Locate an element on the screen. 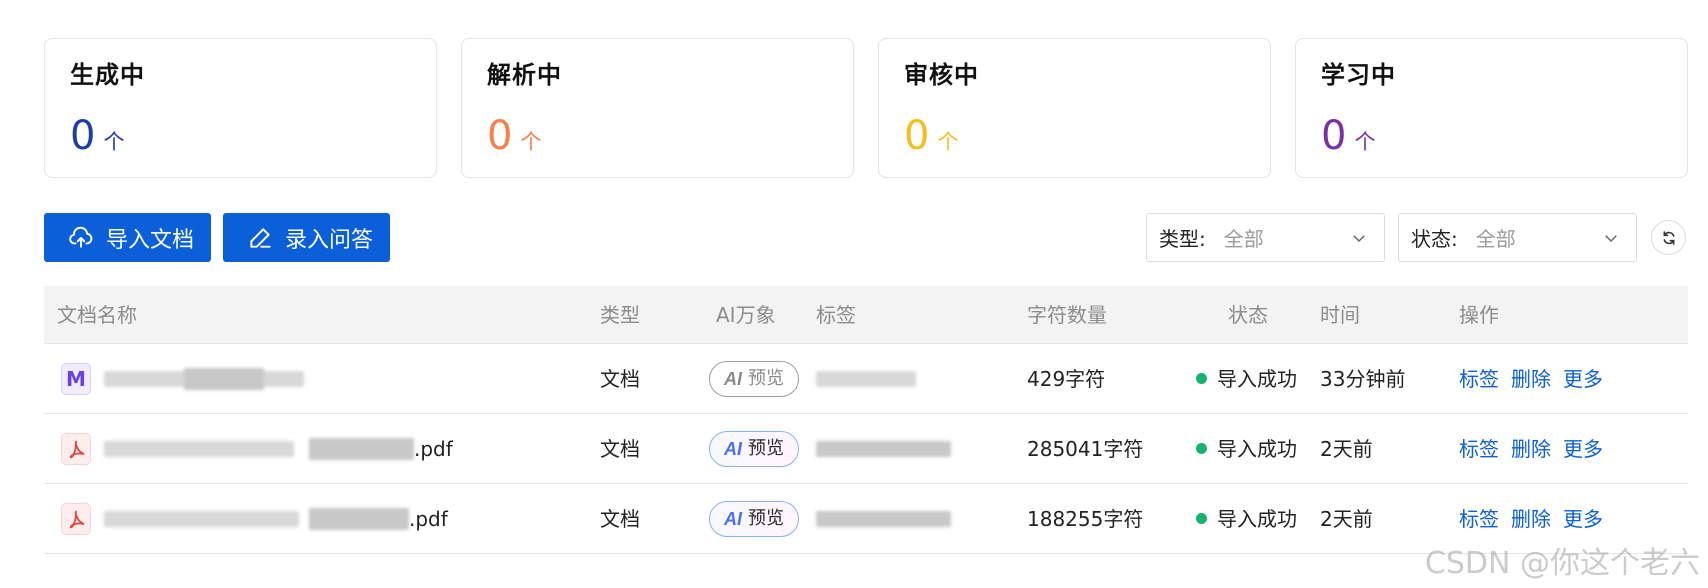  refresh-button is located at coordinates (1668, 237).